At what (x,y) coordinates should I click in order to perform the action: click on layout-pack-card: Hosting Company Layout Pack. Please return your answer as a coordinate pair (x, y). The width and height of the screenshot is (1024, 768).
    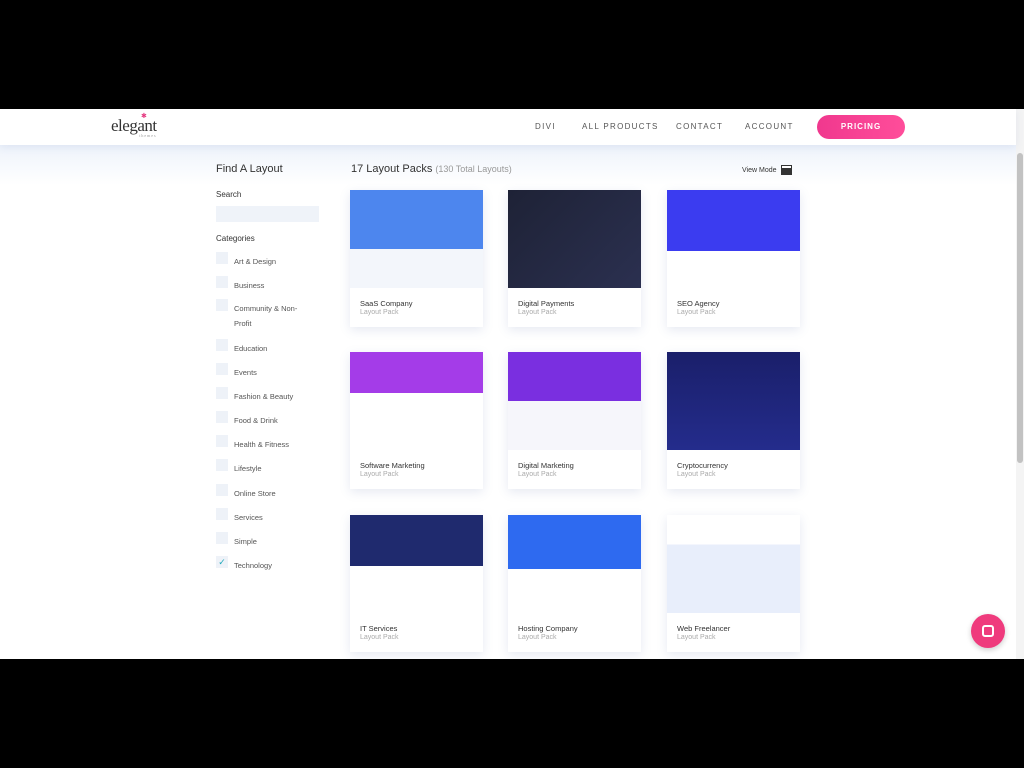
    Looking at the image, I should click on (574, 583).